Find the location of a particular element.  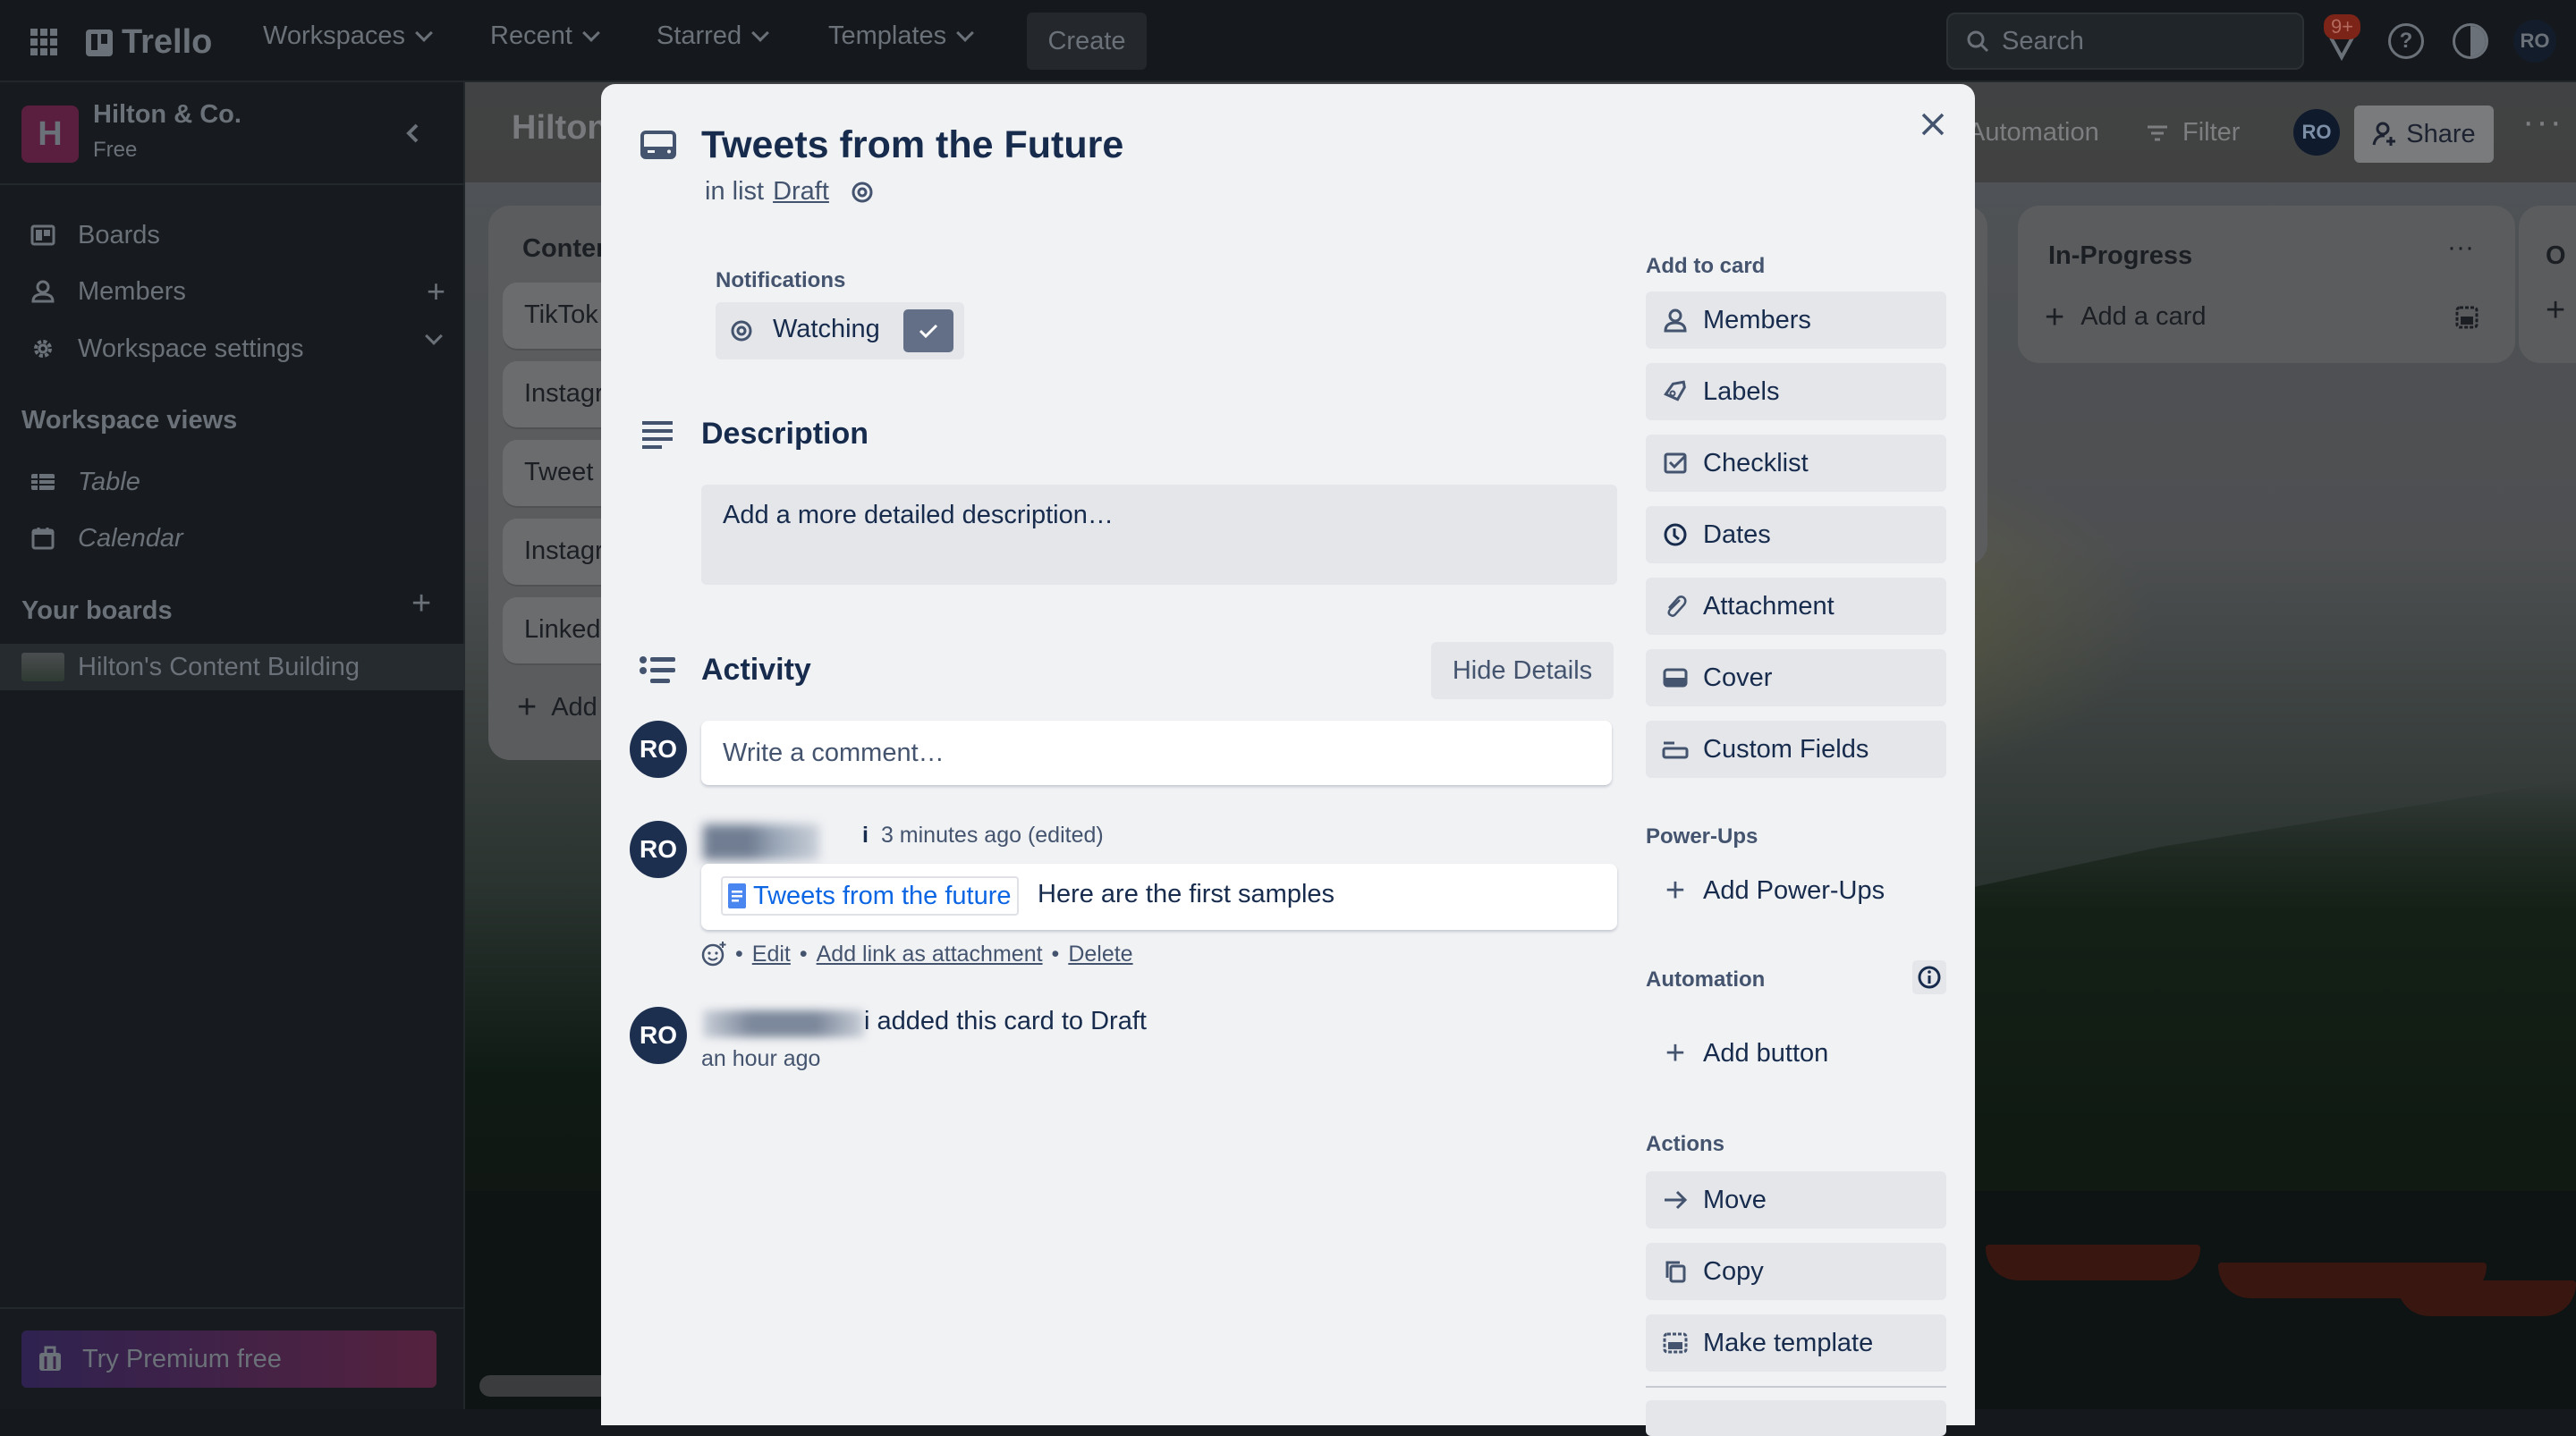

add-card-label: Add a card is located at coordinates (2143, 316).